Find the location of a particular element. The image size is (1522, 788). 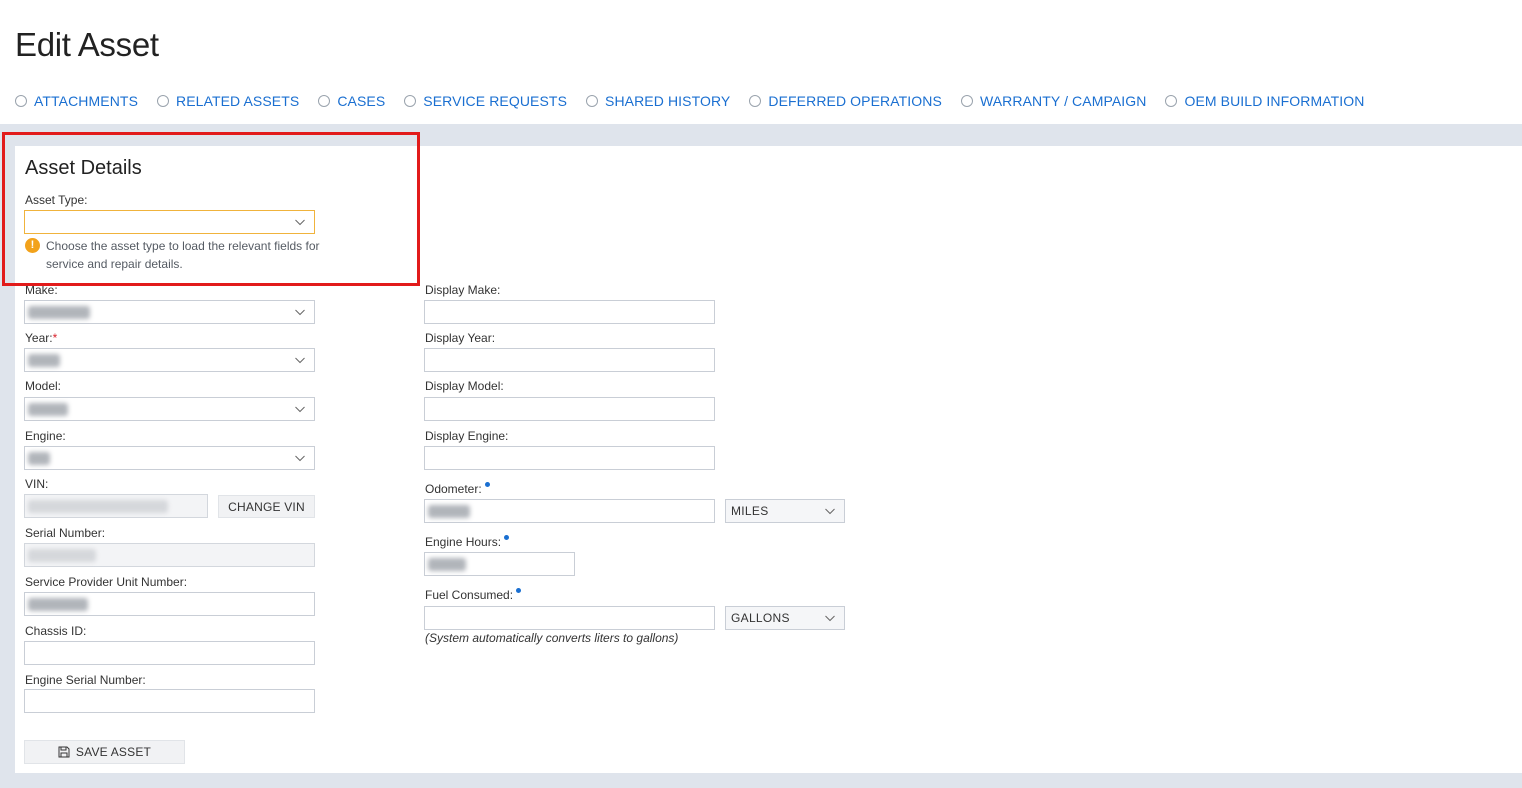

tab-attachments: ATTACHMENTS is located at coordinates (76, 101).